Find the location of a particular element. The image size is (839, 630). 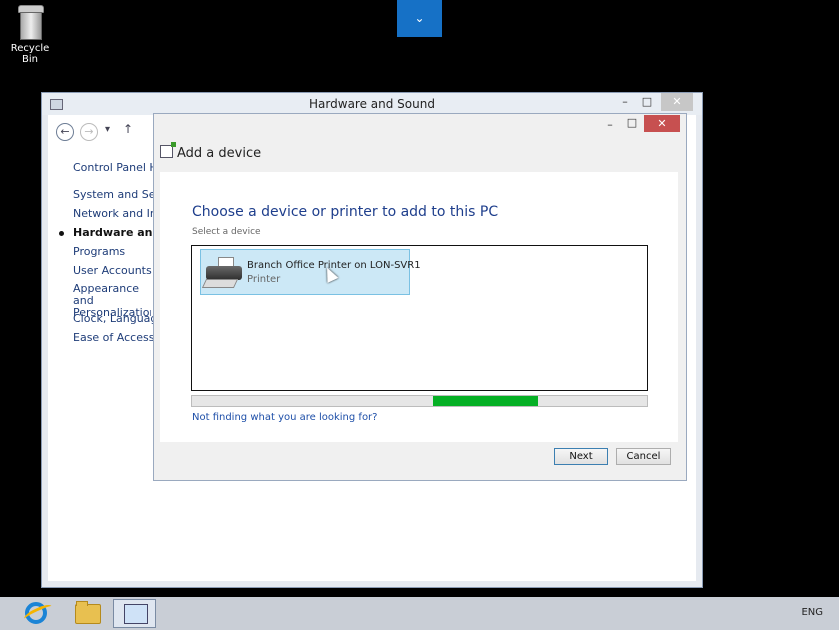

sidebar-item-clock-language-region: Clock, Language, and Region is located at coordinates (114, 318).